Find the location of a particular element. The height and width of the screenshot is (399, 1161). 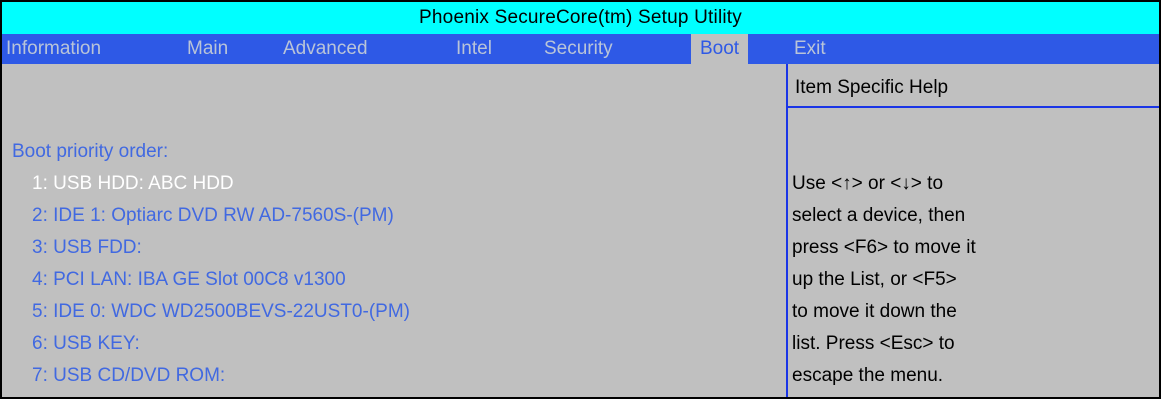

help-line-7: escape the menu. is located at coordinates (868, 375).